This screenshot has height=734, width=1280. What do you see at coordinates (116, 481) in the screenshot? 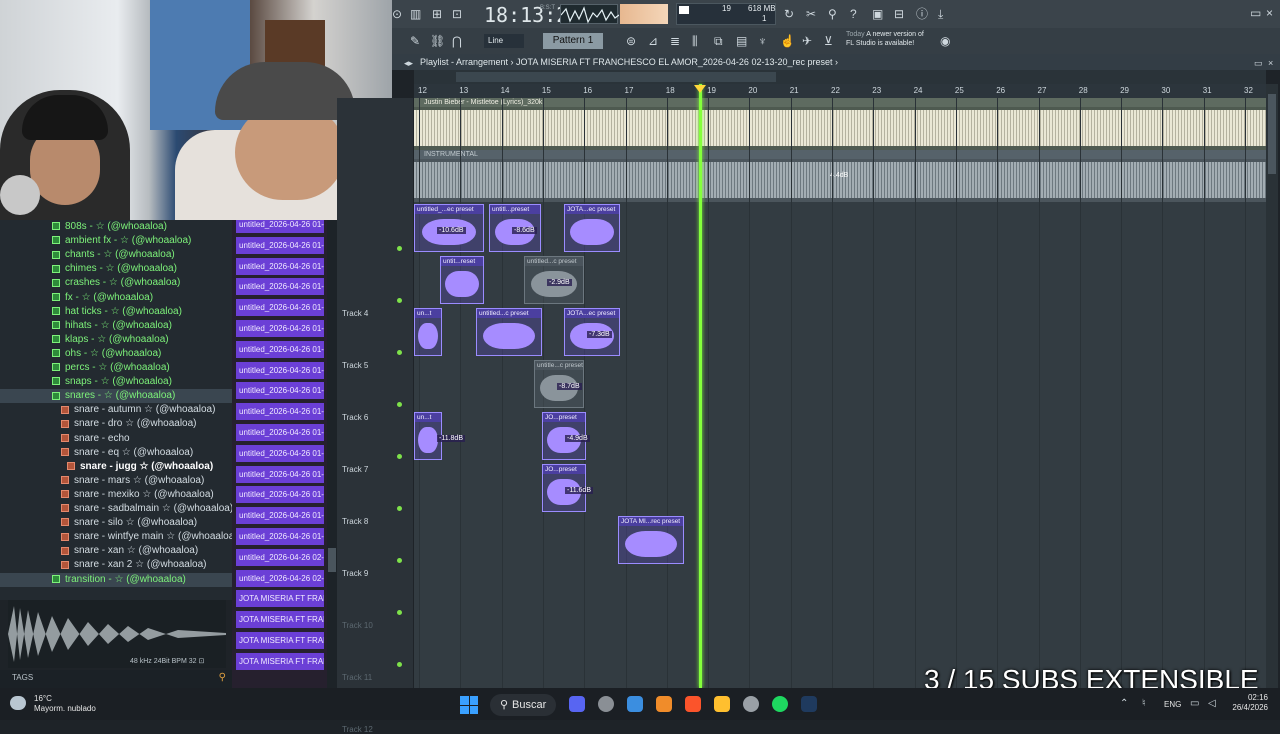
I see `browser-file: snare - mars ☆ (@whoaaloa)` at bounding box center [116, 481].